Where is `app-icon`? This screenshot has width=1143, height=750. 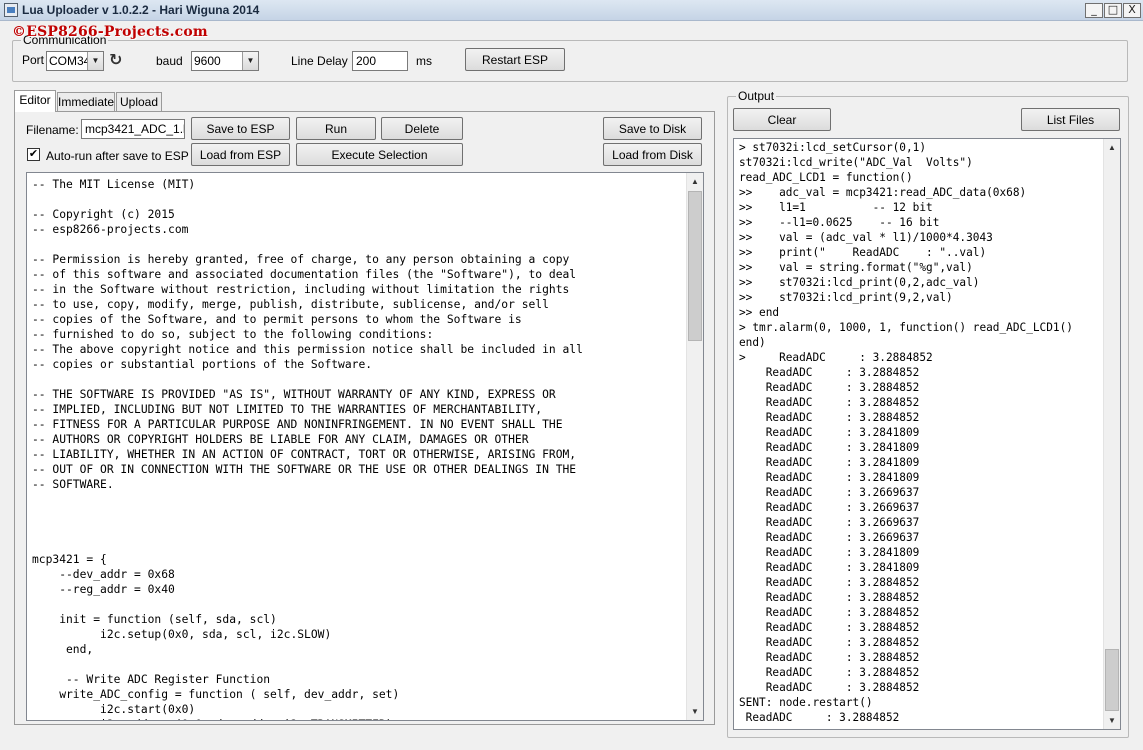 app-icon is located at coordinates (11, 10).